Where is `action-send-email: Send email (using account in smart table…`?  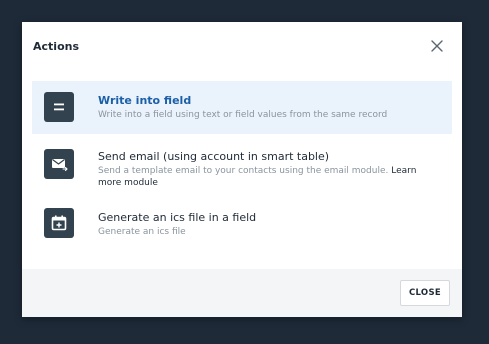
action-send-email: Send email (using account in smart table… is located at coordinates (242, 168).